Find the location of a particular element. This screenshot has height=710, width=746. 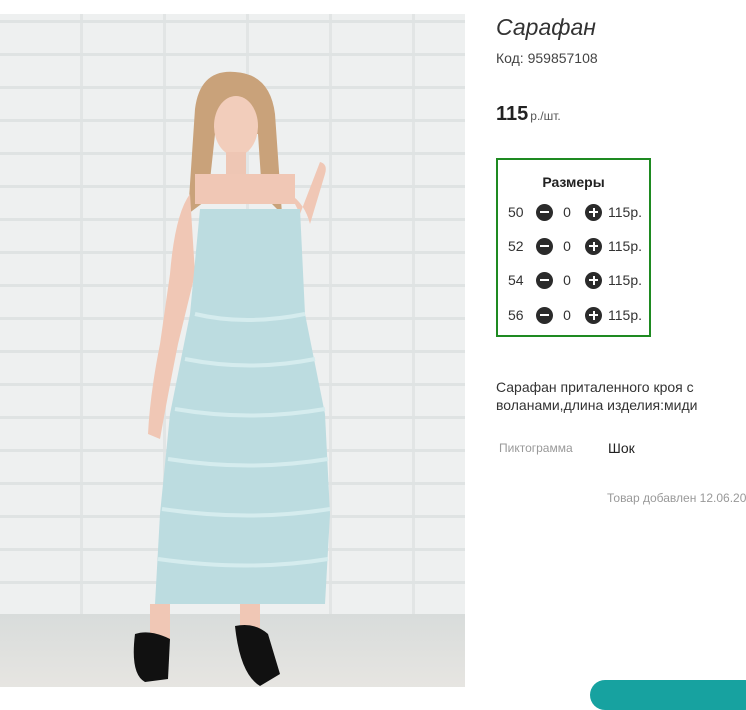

size-row: 52 0 115р. is located at coordinates (575, 246).